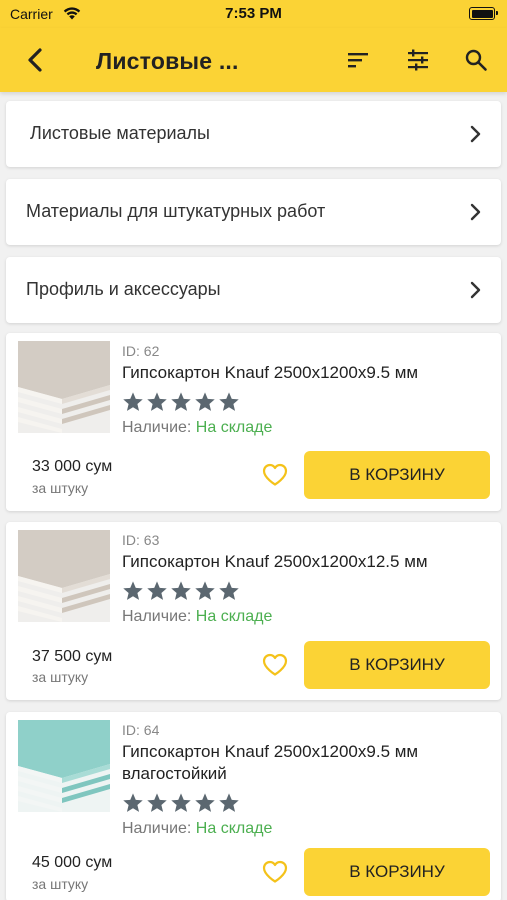 This screenshot has width=507, height=900. Describe the element at coordinates (253, 134) in the screenshot. I see `category-item-sheet-materials: Листовые материалы` at that location.